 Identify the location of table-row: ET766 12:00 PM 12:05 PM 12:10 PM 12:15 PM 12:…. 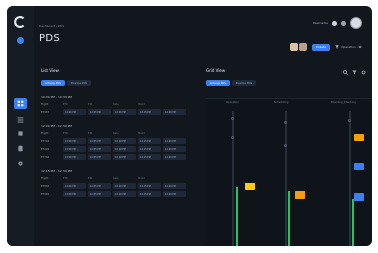
(121, 157).